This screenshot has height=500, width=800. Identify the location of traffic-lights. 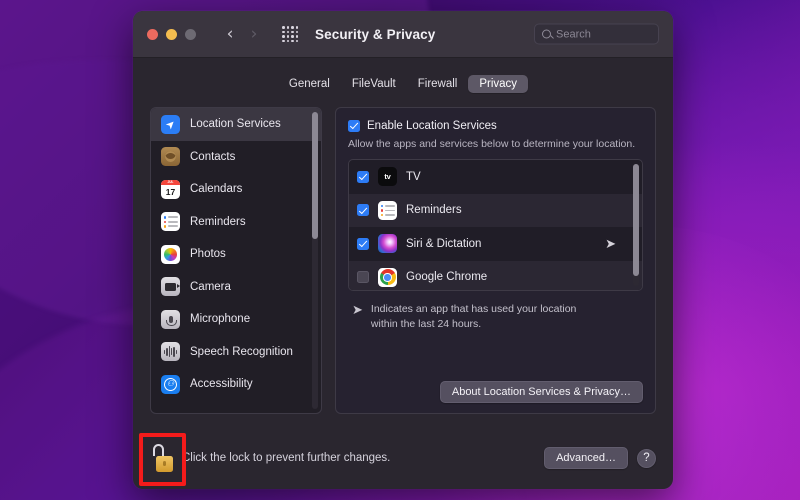
(171, 34).